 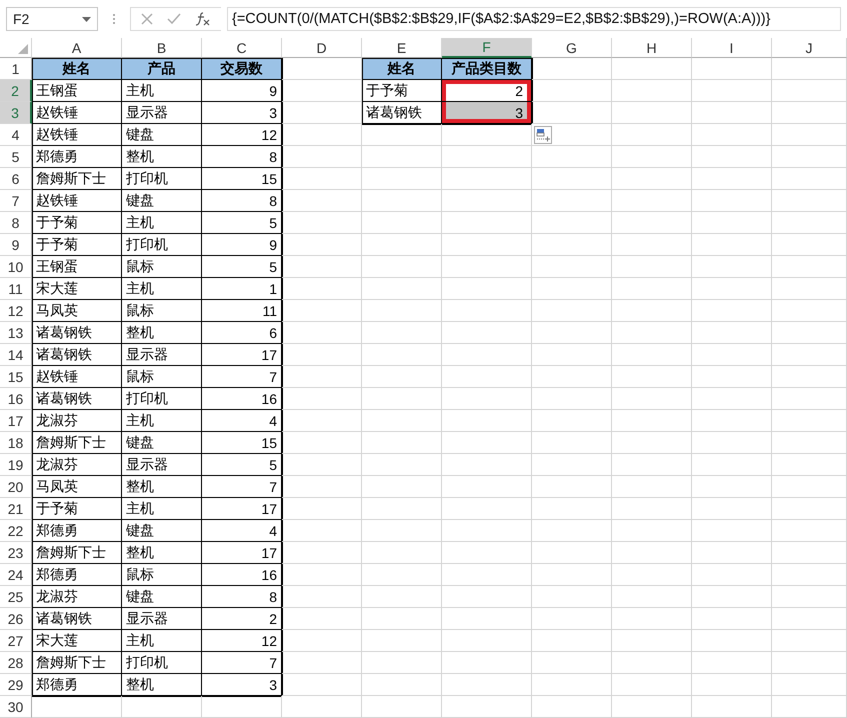 I want to click on column-header: D, so click(x=322, y=48).